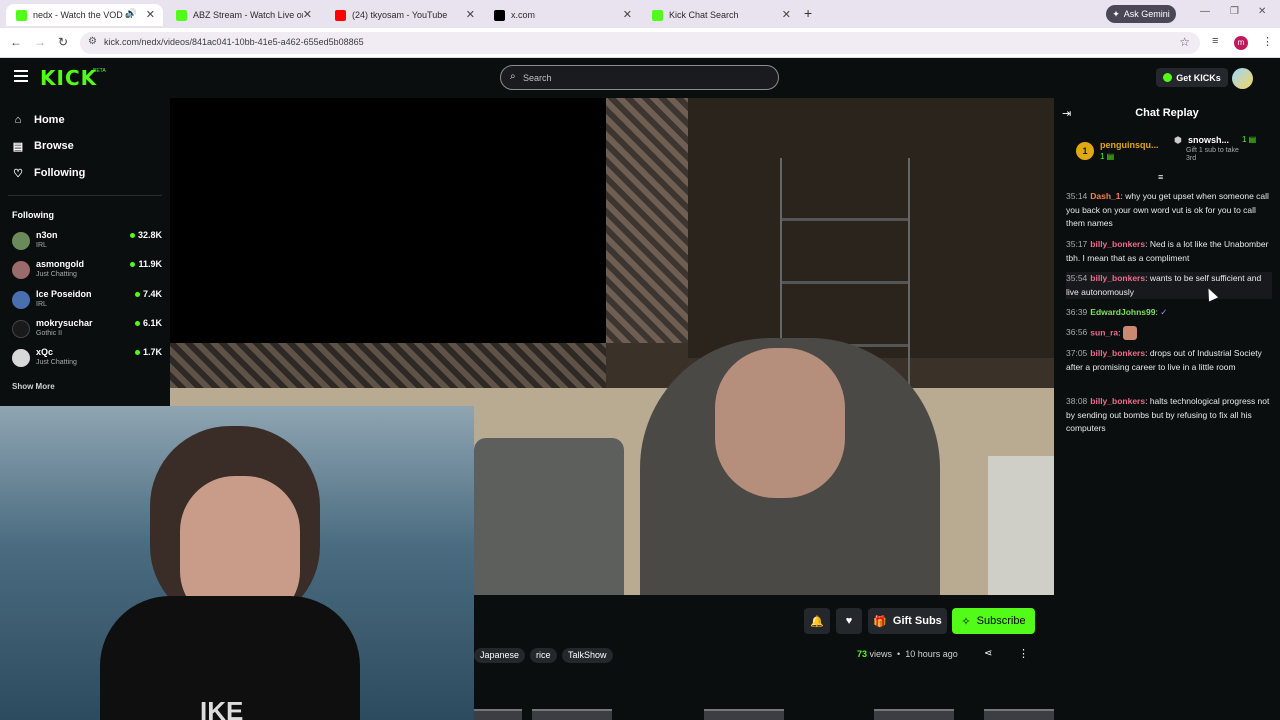 Image resolution: width=1280 pixels, height=720 pixels. What do you see at coordinates (1215, 41) in the screenshot?
I see `media-controls-icon: ≡` at bounding box center [1215, 41].